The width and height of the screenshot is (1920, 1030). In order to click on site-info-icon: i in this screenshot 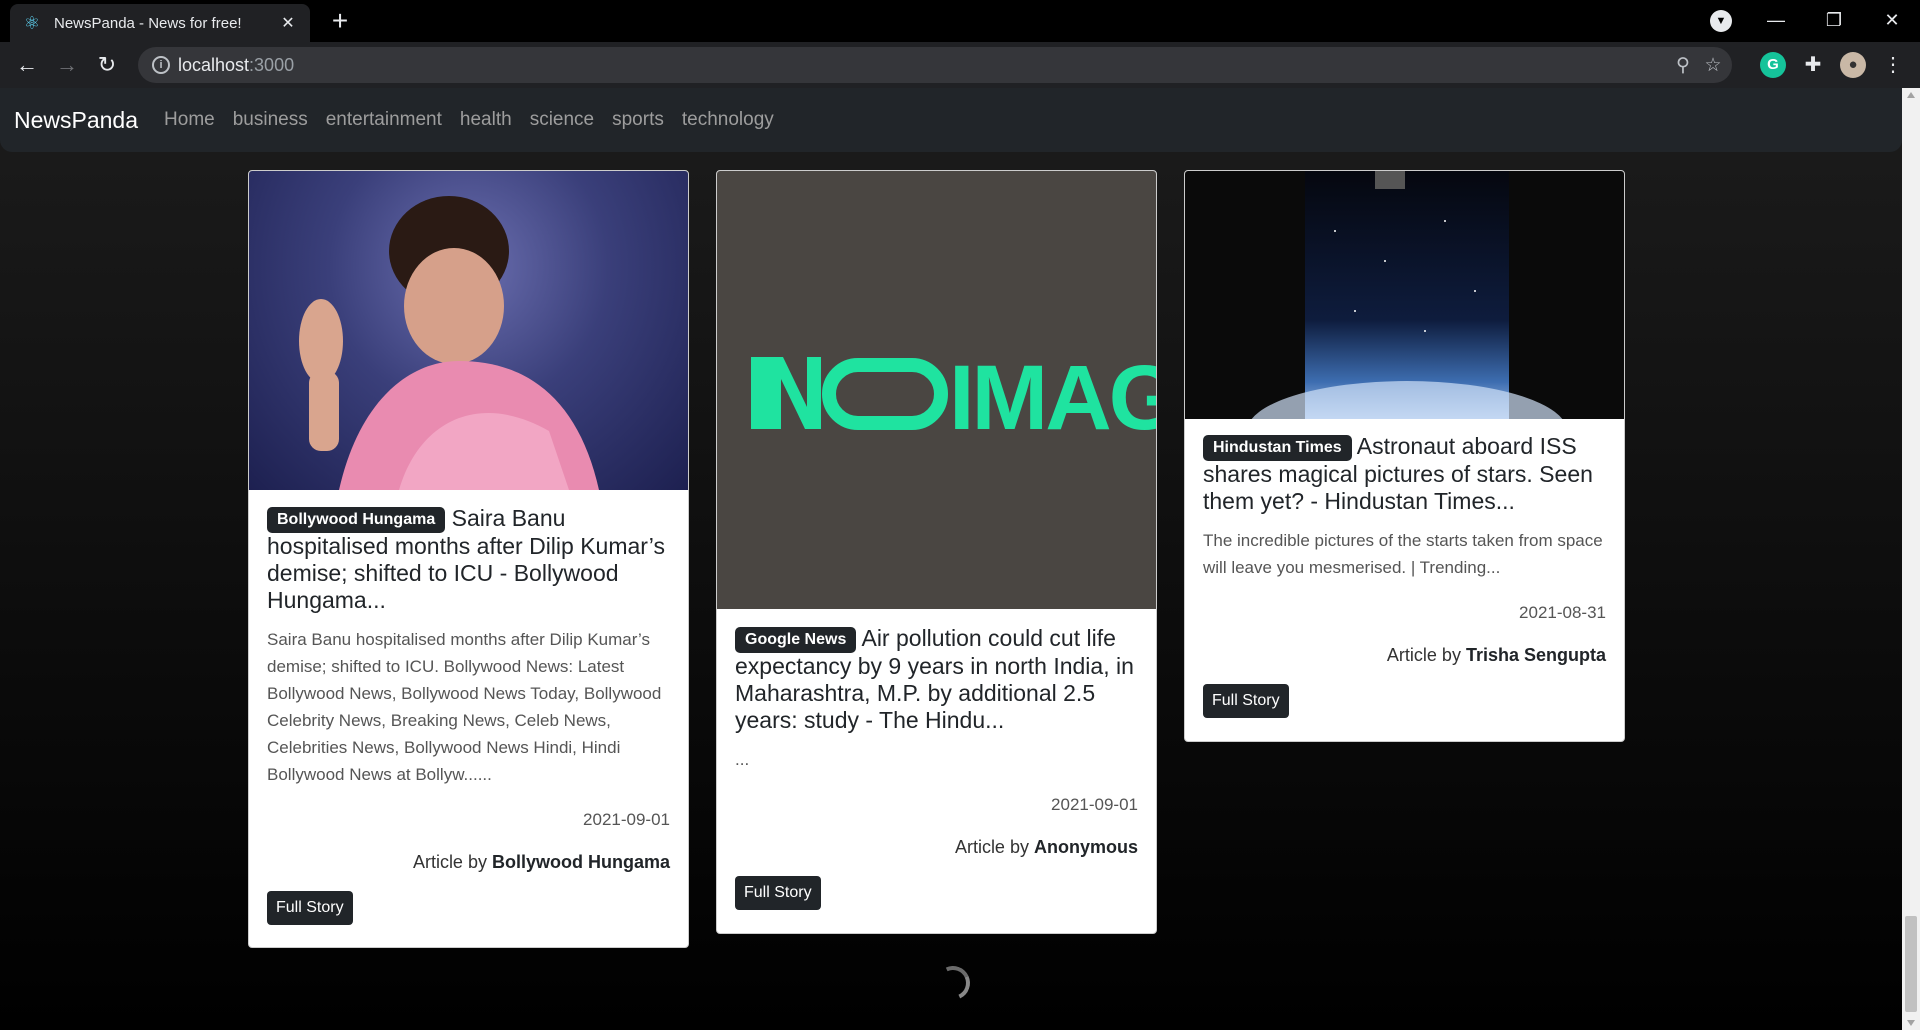, I will do `click(161, 65)`.